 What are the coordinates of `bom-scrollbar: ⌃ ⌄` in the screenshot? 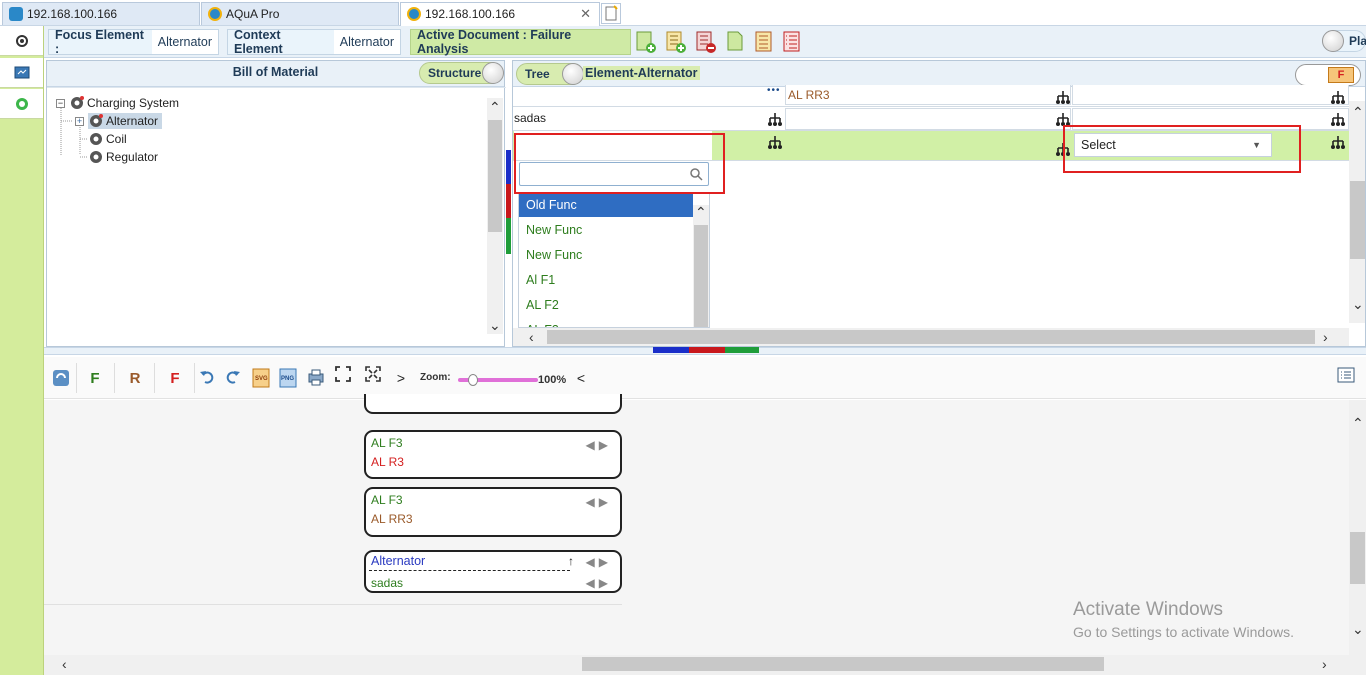 It's located at (495, 216).